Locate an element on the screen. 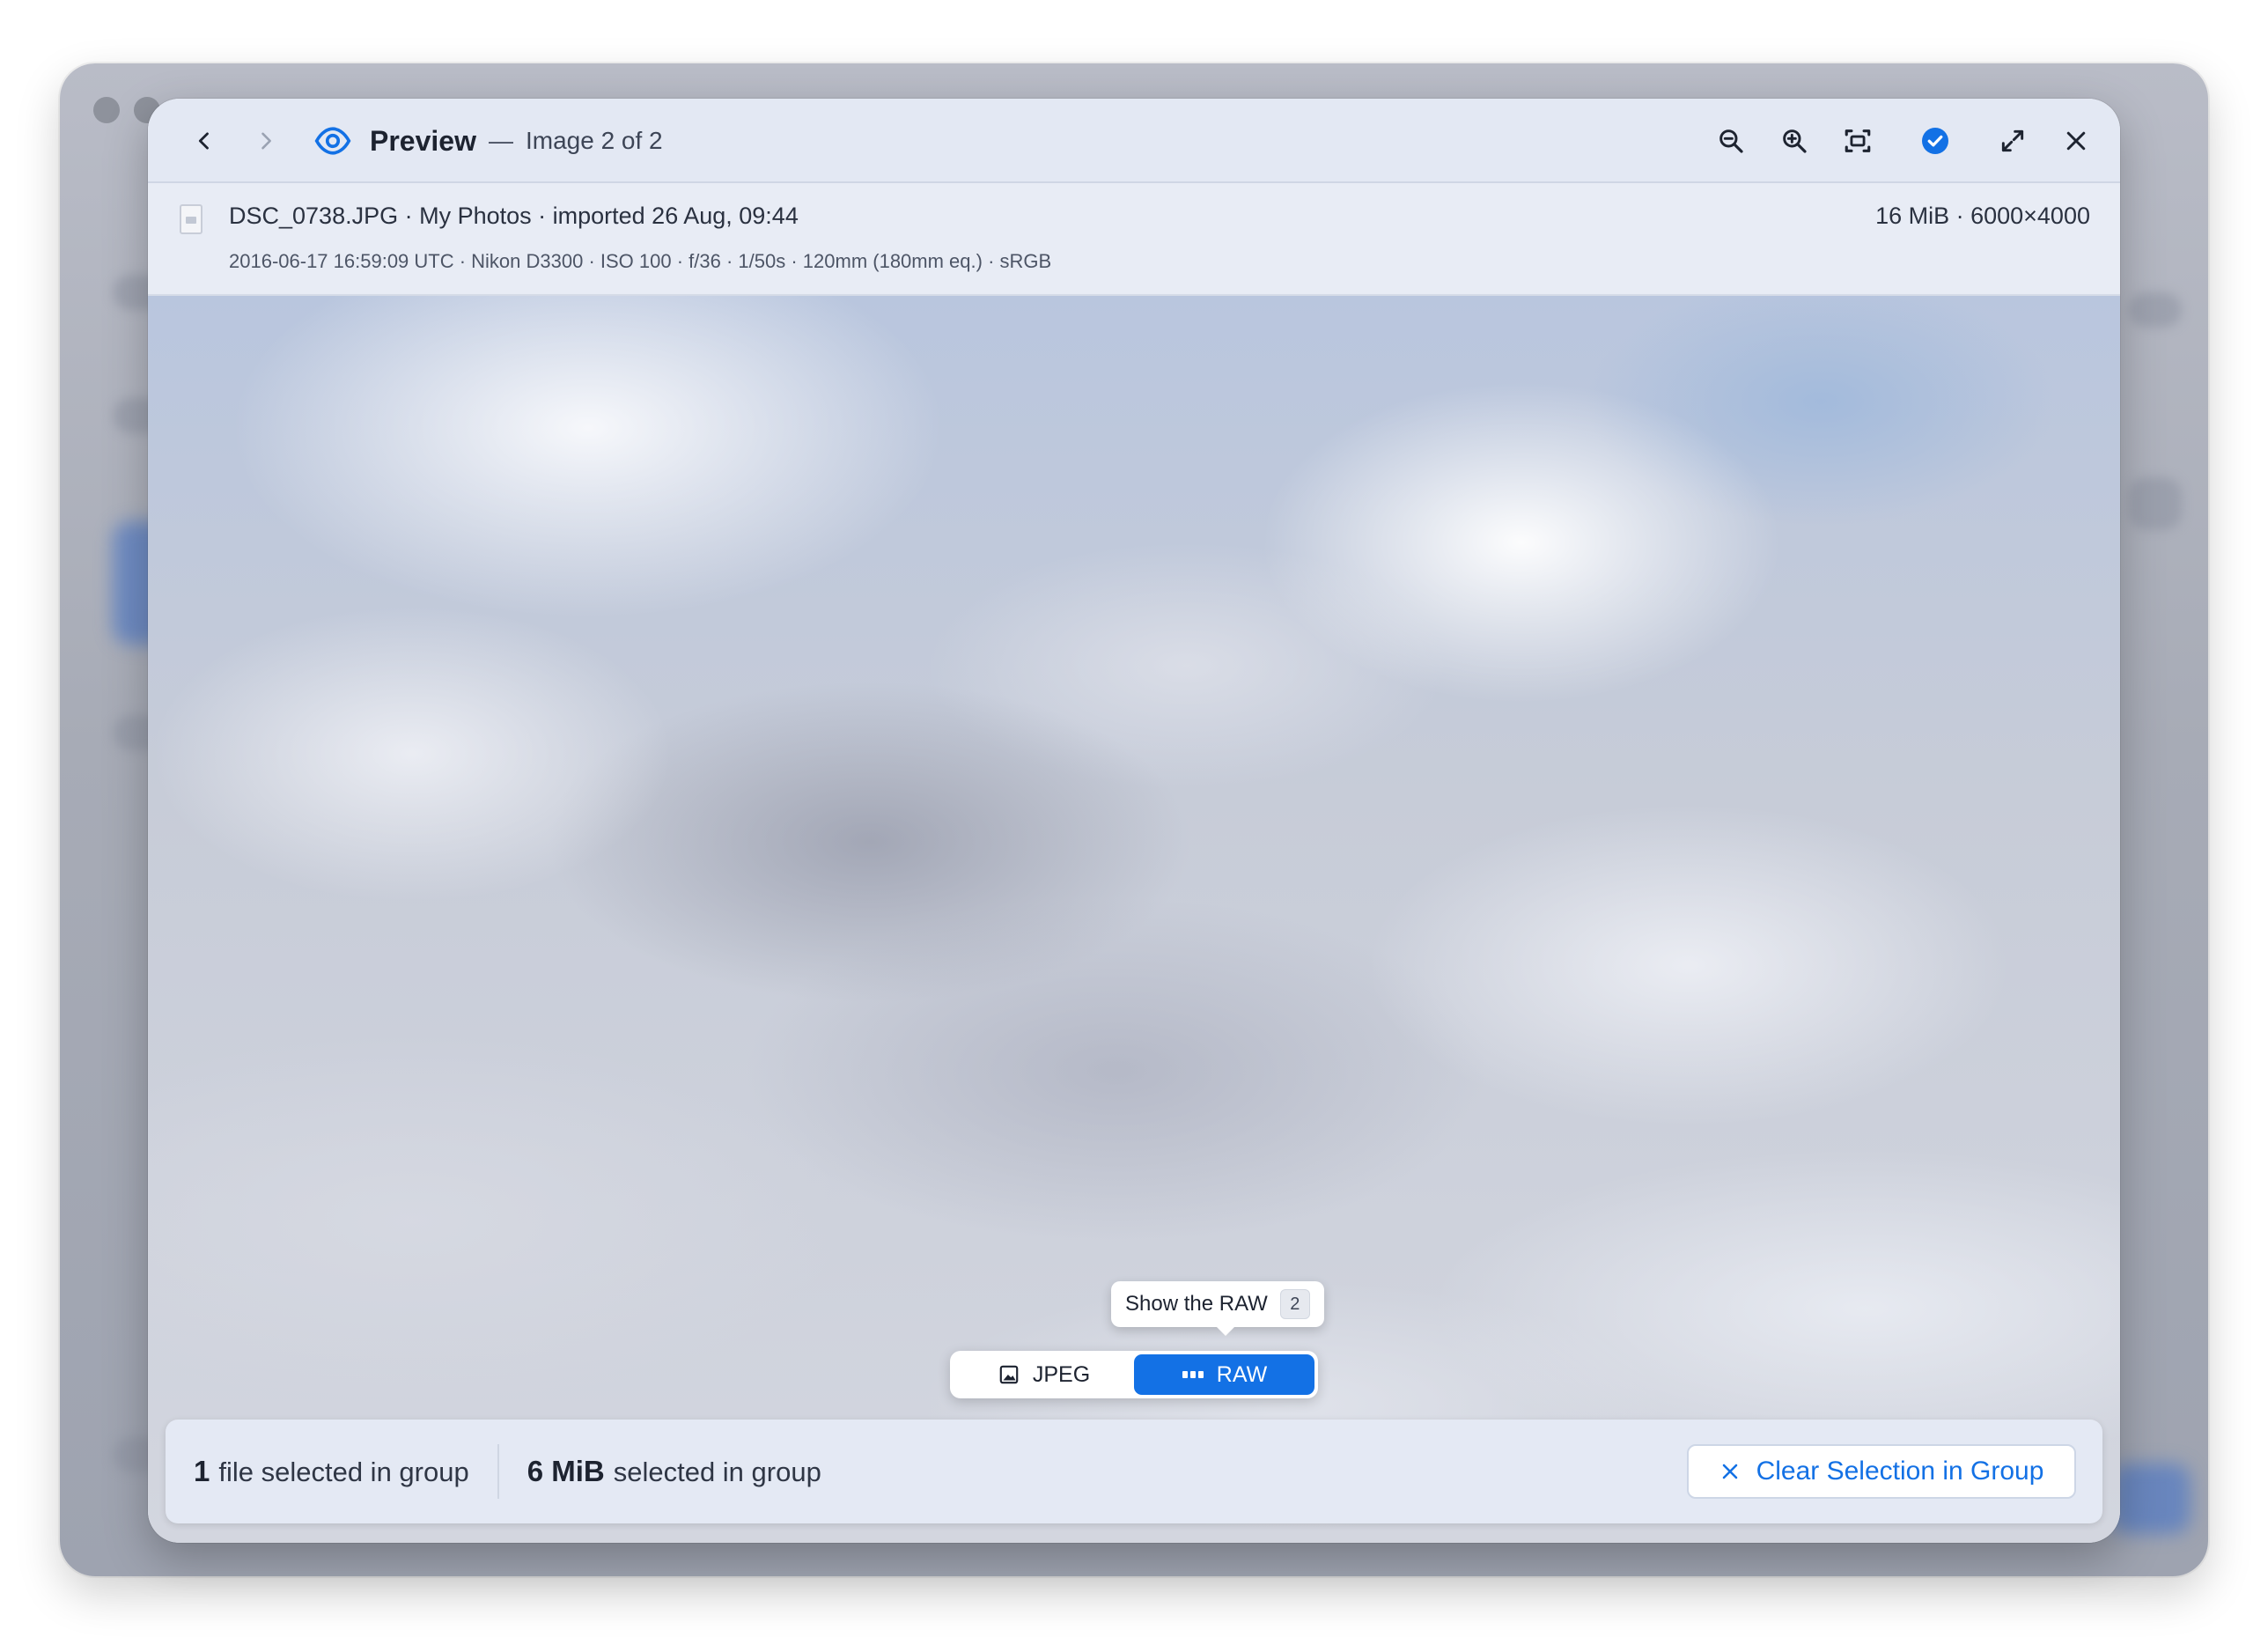 This screenshot has height=1652, width=2268. selected-count: 1 file selected in group is located at coordinates (331, 1471).